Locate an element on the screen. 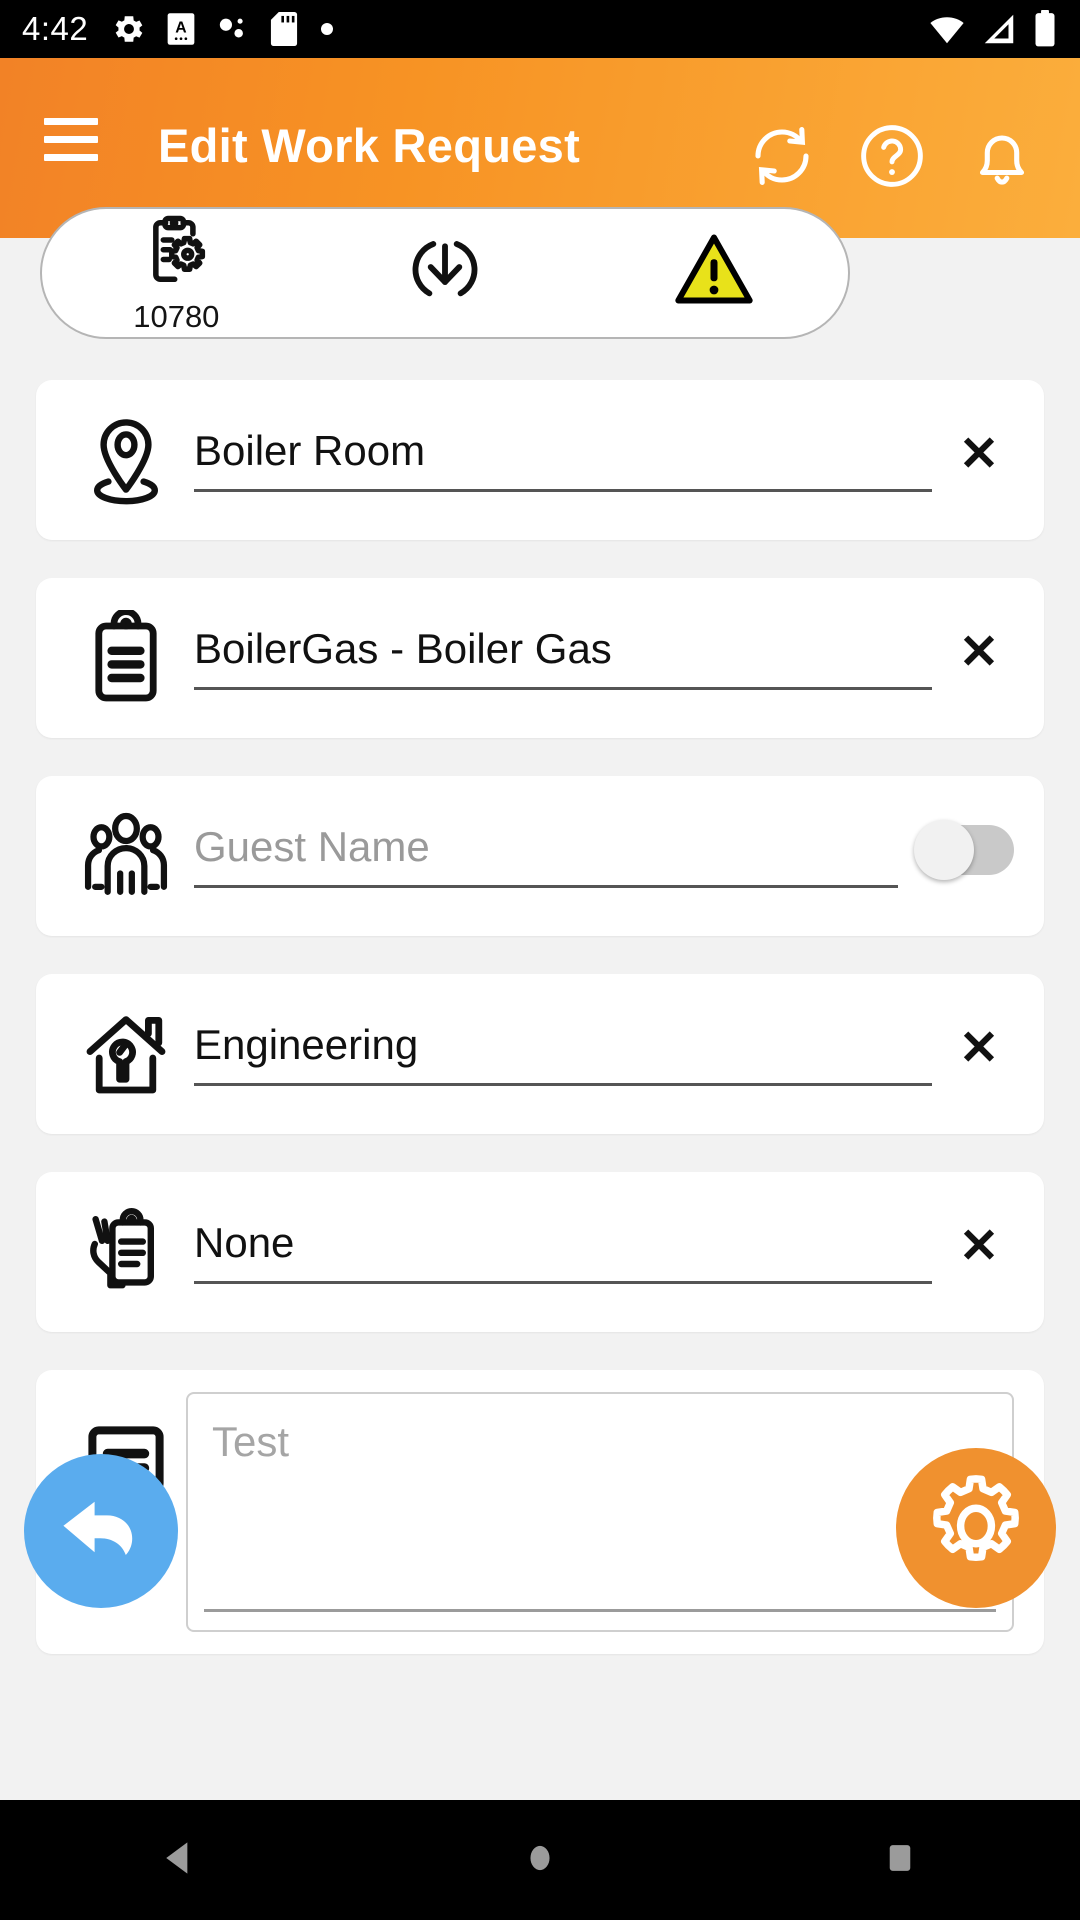  app-bar-actions is located at coordinates (912, 156).